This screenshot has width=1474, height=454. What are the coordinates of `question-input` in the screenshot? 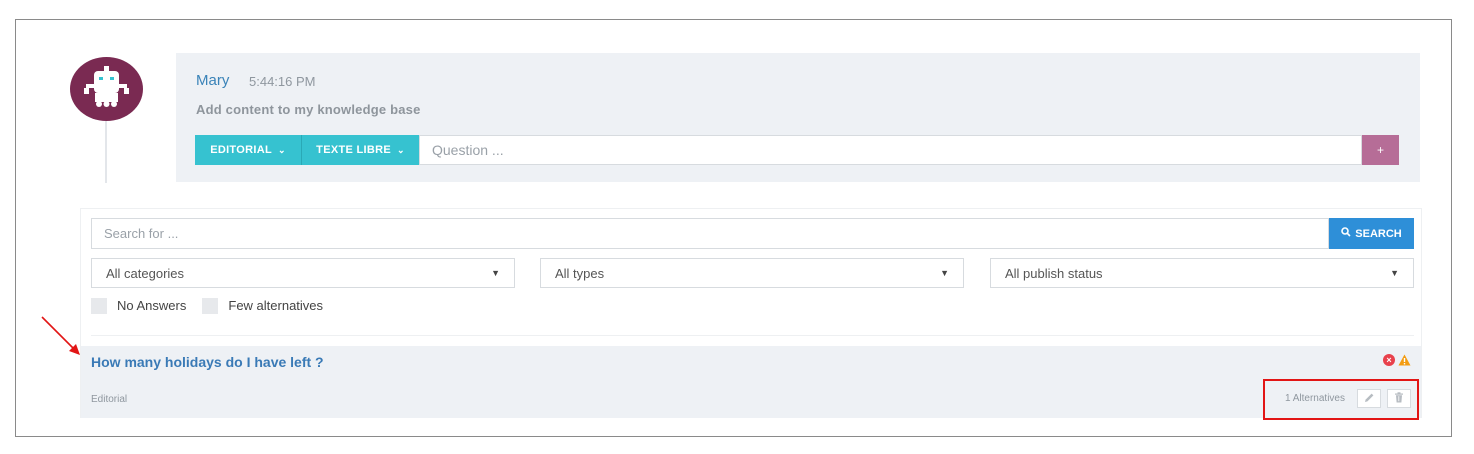 It's located at (890, 150).